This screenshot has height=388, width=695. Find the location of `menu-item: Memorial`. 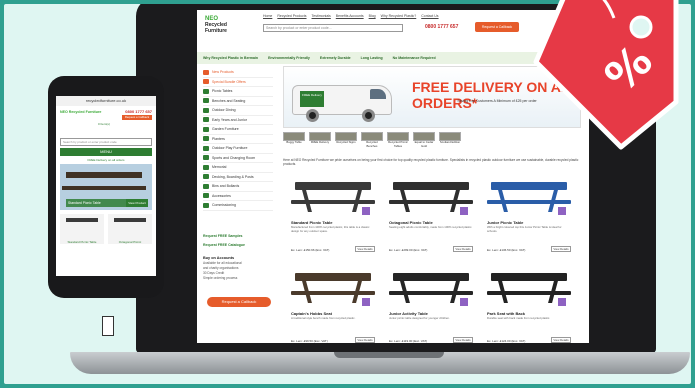

menu-item: Memorial is located at coordinates (238, 168).